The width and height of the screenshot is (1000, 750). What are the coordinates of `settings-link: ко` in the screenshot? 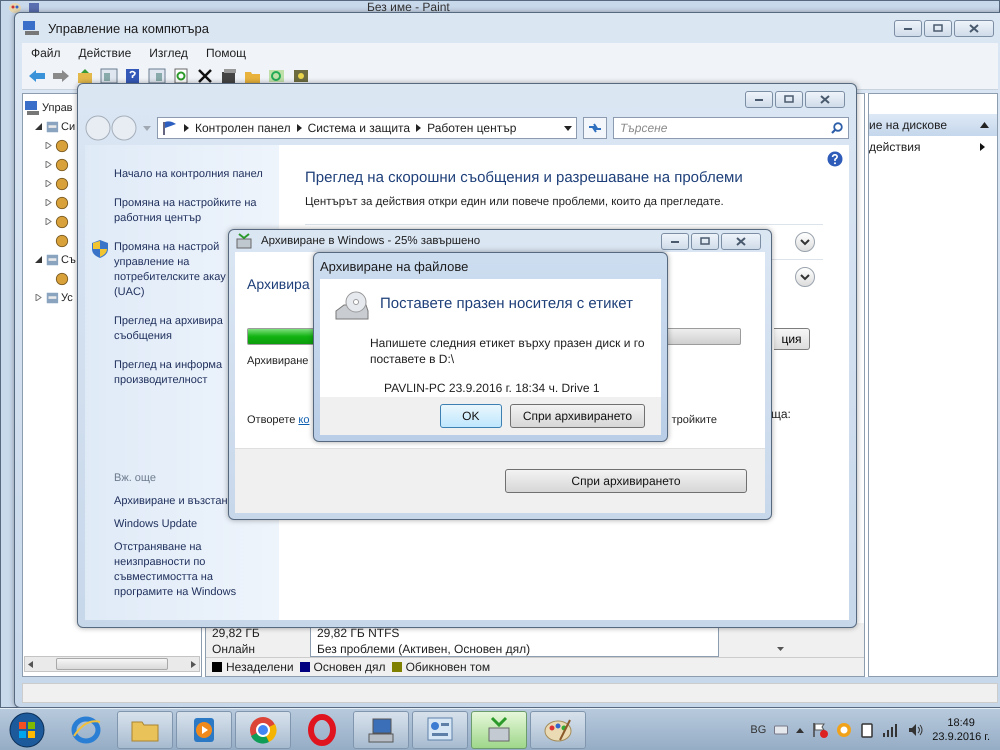 It's located at (304, 420).